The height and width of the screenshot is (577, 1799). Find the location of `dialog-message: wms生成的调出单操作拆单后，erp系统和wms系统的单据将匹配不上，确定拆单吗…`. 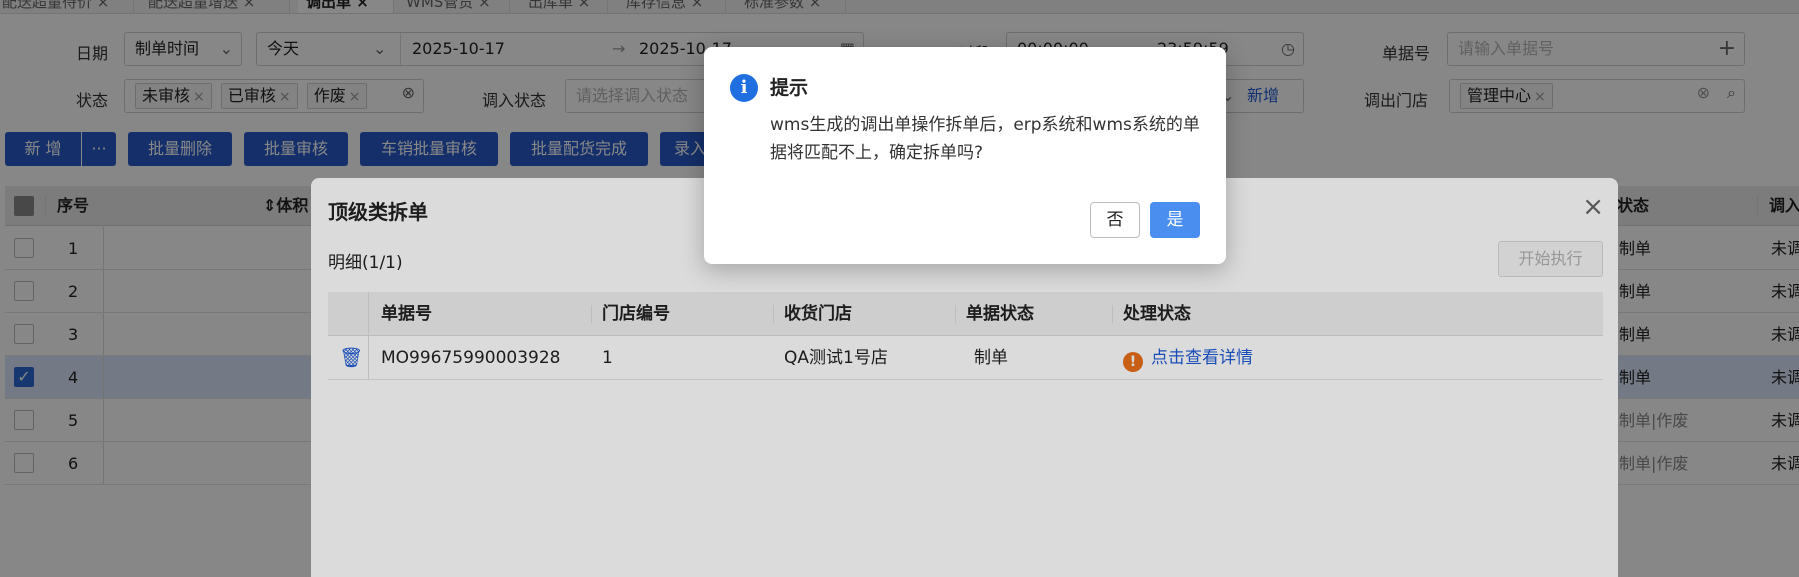

dialog-message: wms生成的调出单操作拆单后，erp系统和wms系统的单据将匹配不上，确定拆单吗… is located at coordinates (985, 139).